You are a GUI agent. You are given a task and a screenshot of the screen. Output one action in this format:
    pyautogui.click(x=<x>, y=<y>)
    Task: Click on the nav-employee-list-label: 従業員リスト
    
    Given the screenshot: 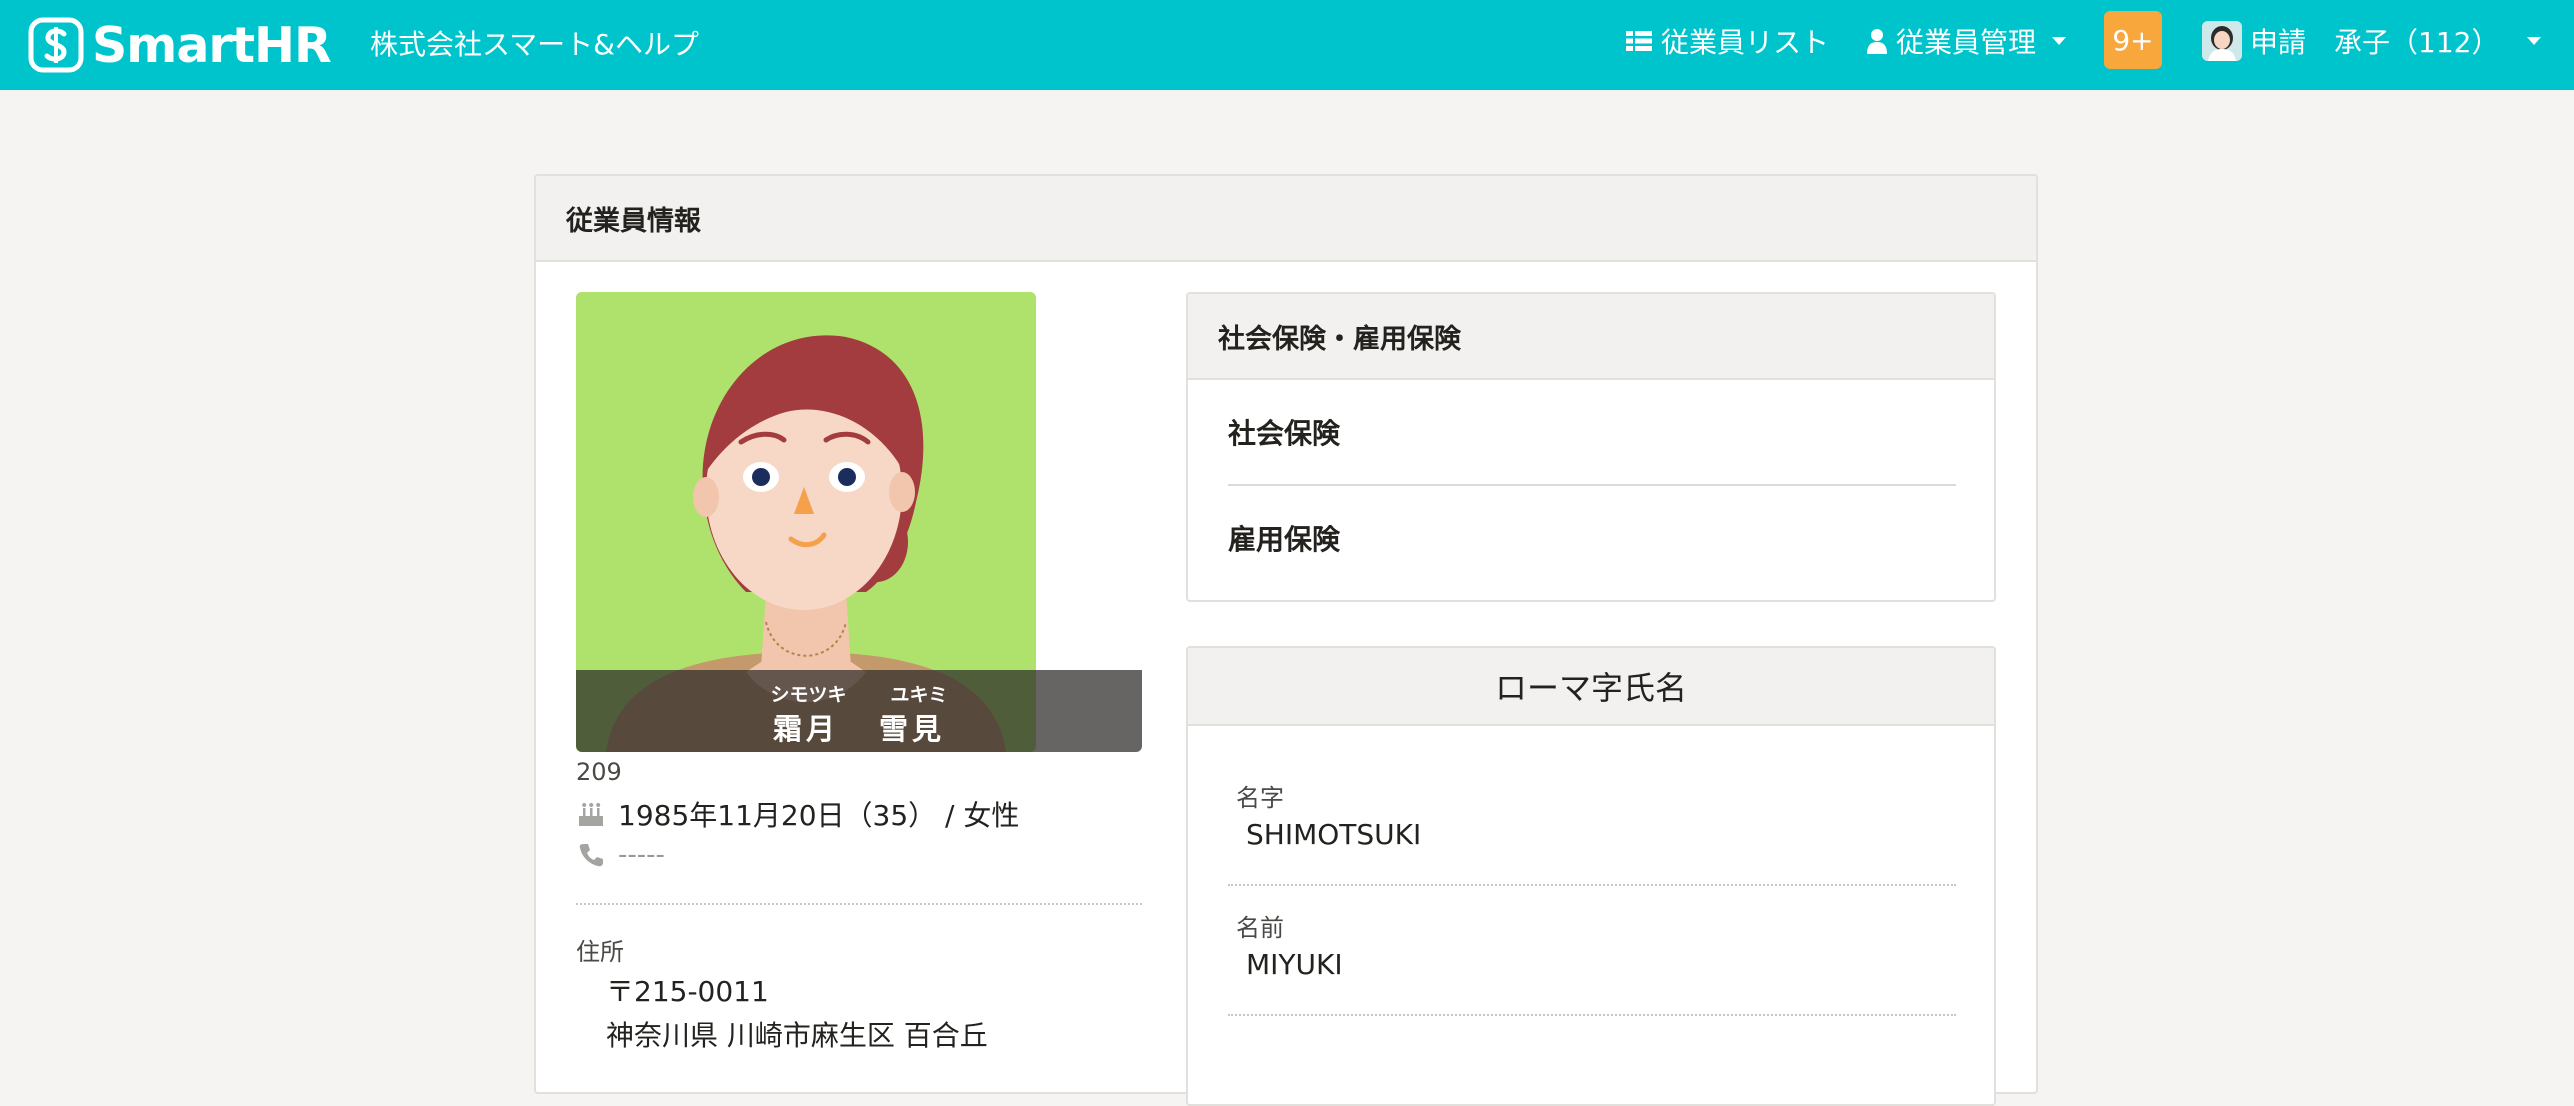 What is the action you would take?
    pyautogui.click(x=1745, y=42)
    